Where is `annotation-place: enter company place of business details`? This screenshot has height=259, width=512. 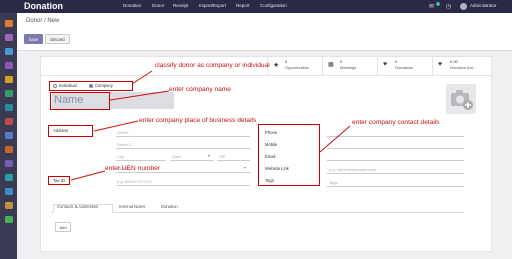
annotation-place: enter company place of business details is located at coordinates (198, 120).